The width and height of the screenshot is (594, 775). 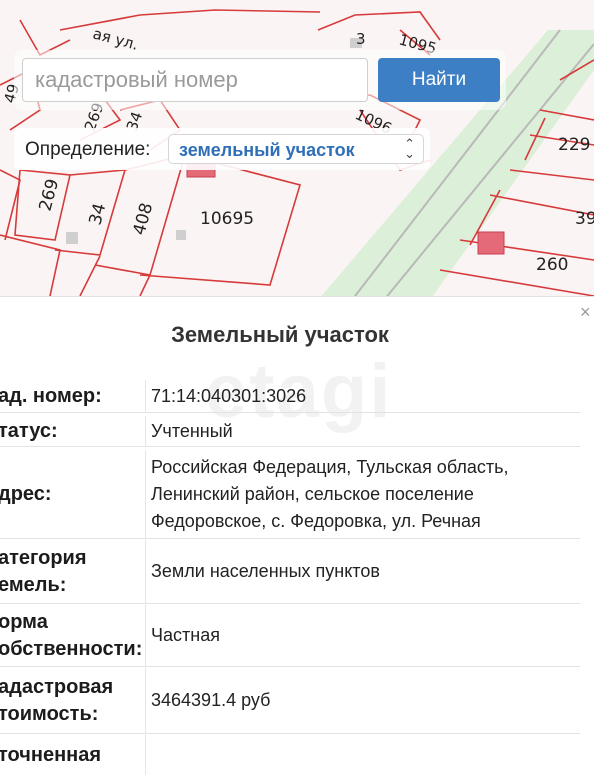 I want to click on definition-select-value: земельный участок, so click(x=267, y=150).